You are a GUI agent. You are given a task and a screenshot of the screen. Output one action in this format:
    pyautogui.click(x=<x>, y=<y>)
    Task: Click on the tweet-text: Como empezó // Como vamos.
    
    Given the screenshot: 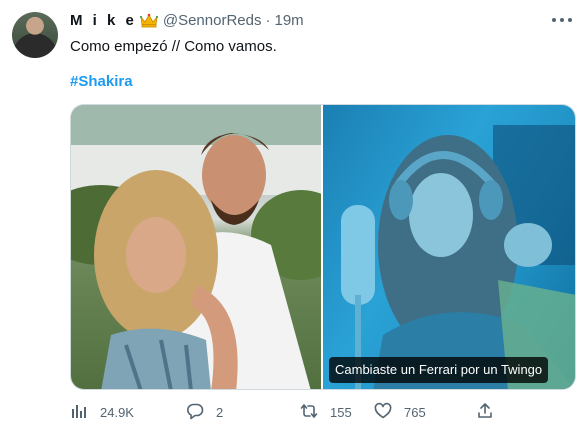 What is the action you would take?
    pyautogui.click(x=173, y=46)
    